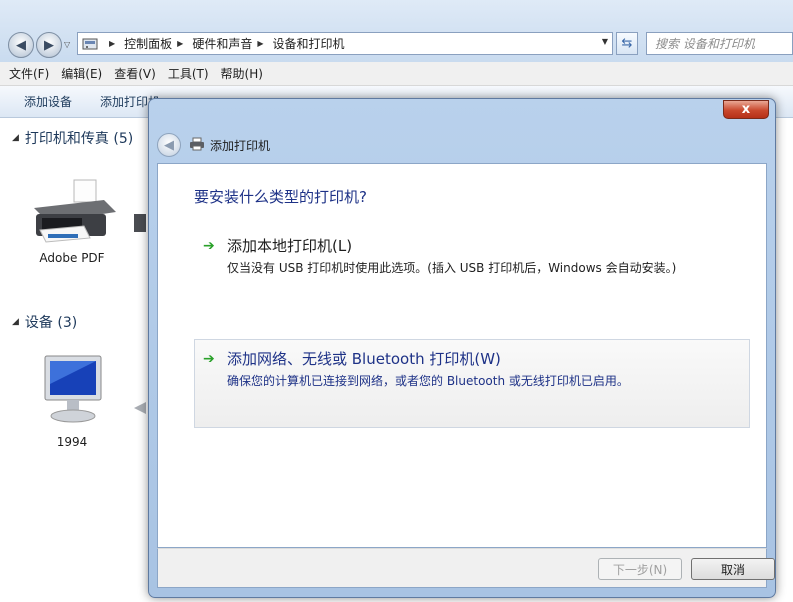  Describe the element at coordinates (240, 145) in the screenshot. I see `dialog-title: 添加打印机` at that location.